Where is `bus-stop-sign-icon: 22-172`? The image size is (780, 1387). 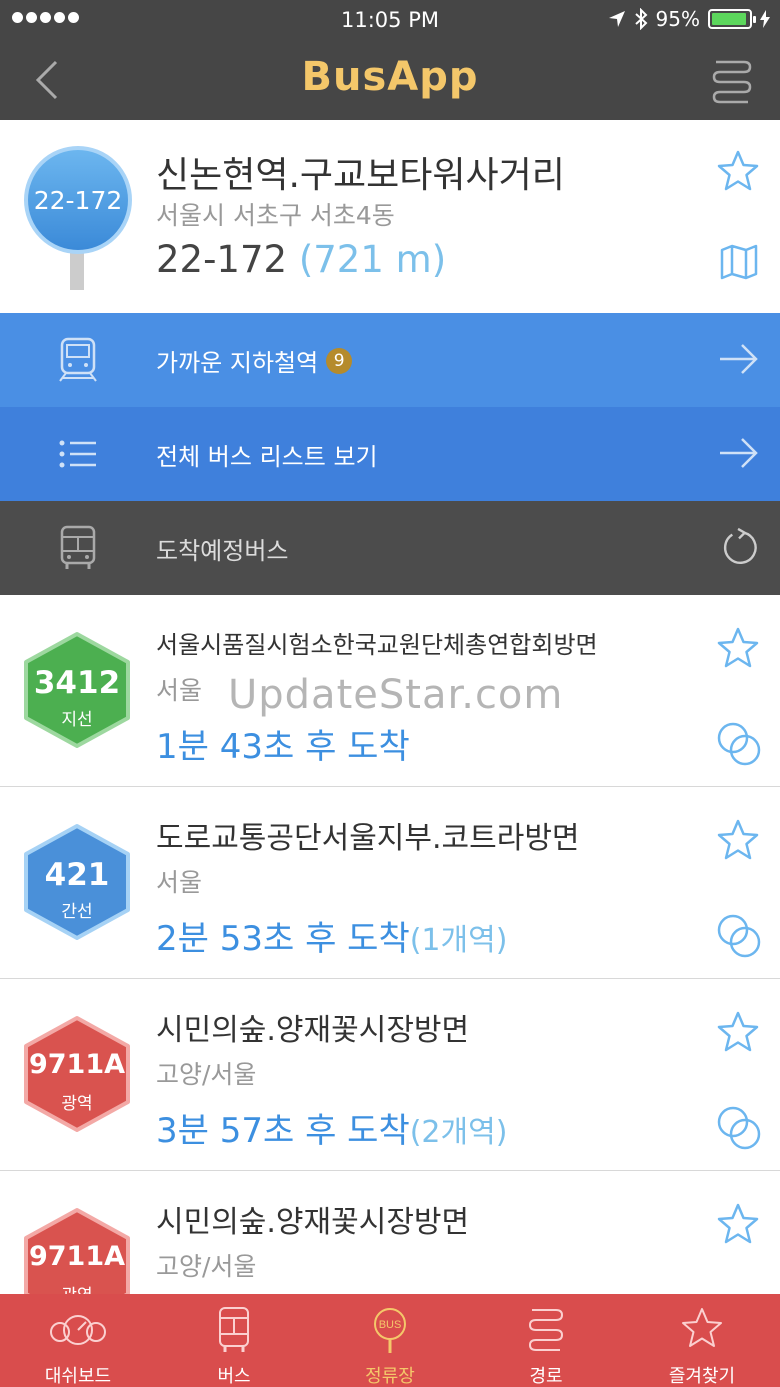
bus-stop-sign-icon: 22-172 is located at coordinates (78, 218).